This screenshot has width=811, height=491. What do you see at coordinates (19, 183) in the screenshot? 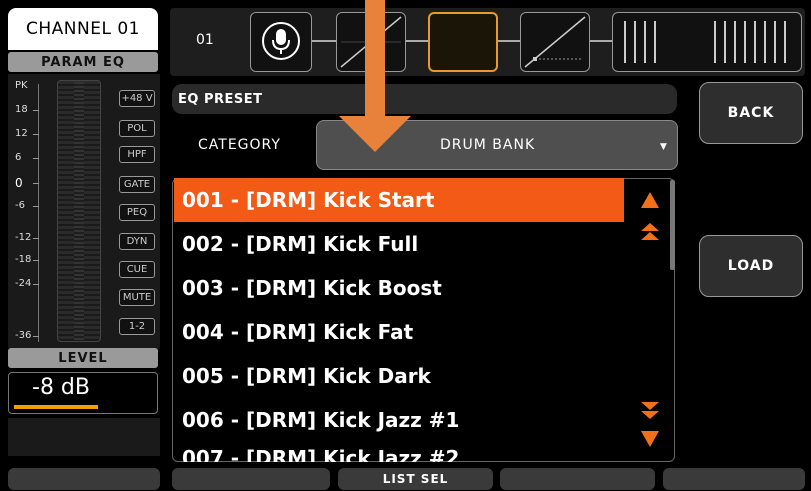
I see `scale-label-0: 0` at bounding box center [19, 183].